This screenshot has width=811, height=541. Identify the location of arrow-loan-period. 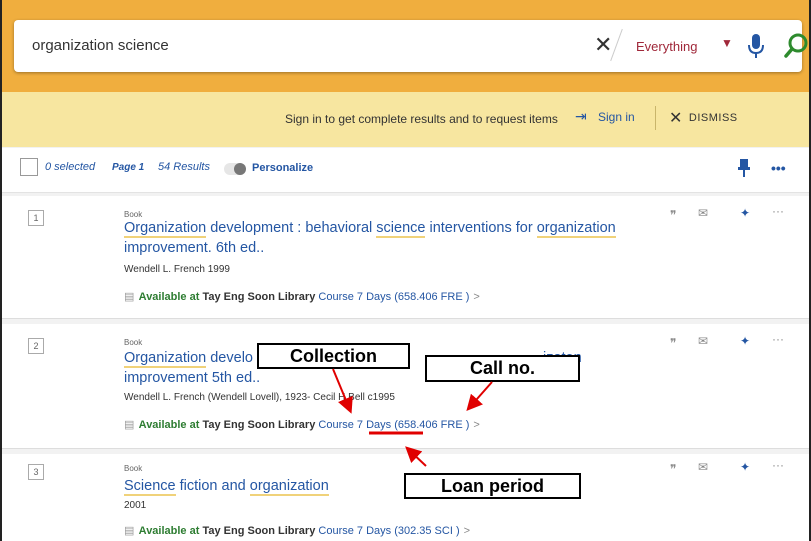
(416, 456).